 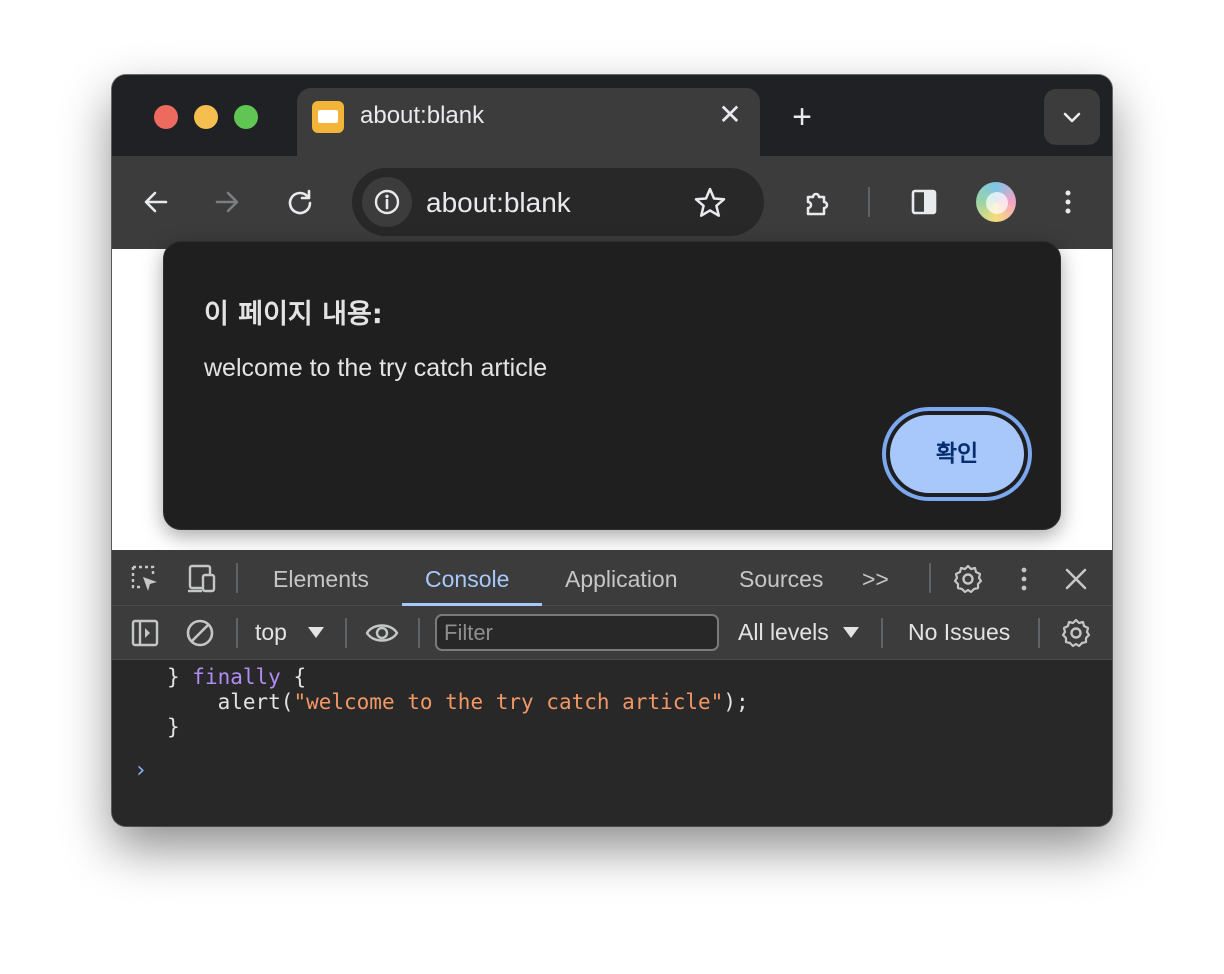 What do you see at coordinates (959, 632) in the screenshot?
I see `issues-counter: No Issues` at bounding box center [959, 632].